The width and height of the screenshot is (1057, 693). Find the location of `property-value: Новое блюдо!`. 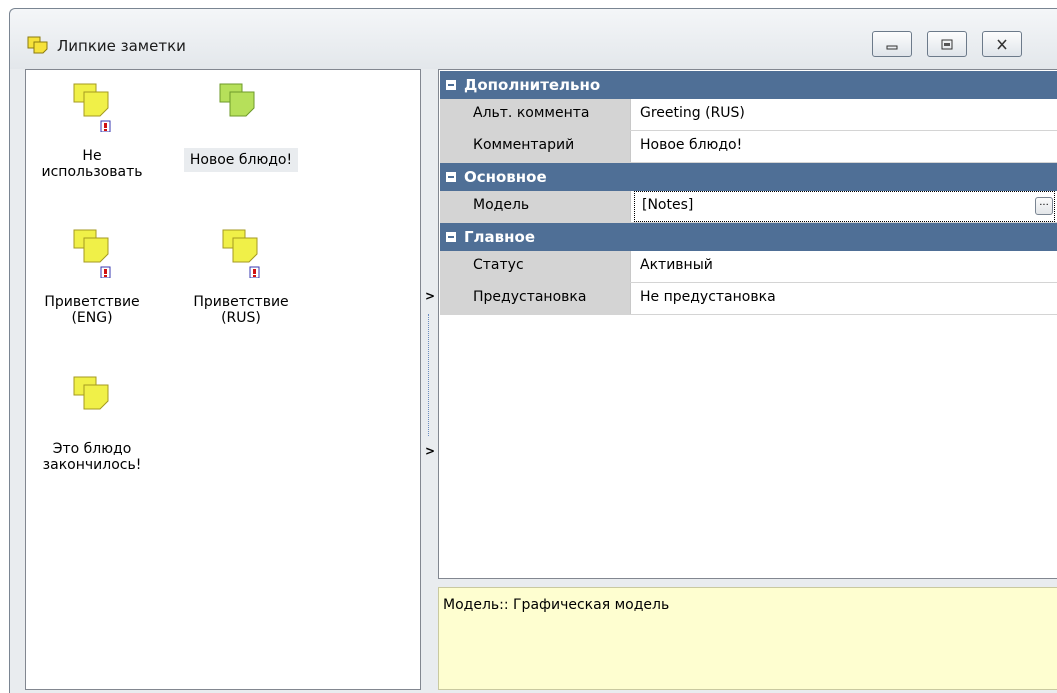

property-value: Новое блюдо! is located at coordinates (845, 146).